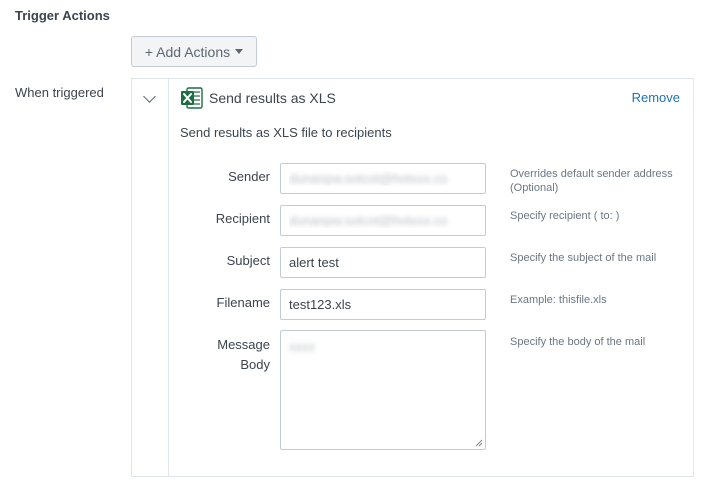 Image resolution: width=704 pixels, height=485 pixels. I want to click on resize-grip-icon, so click(479, 443).